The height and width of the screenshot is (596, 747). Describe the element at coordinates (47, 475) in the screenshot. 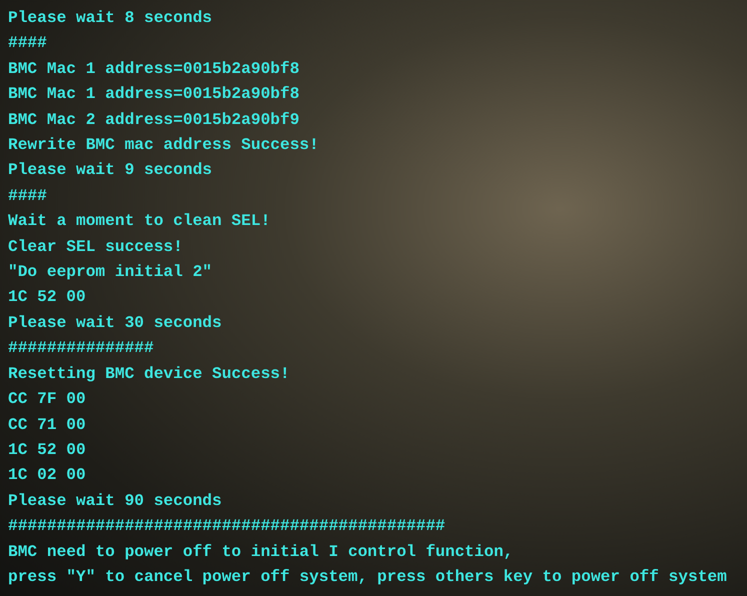

I see `terminal-line: 1C 02 00` at that location.